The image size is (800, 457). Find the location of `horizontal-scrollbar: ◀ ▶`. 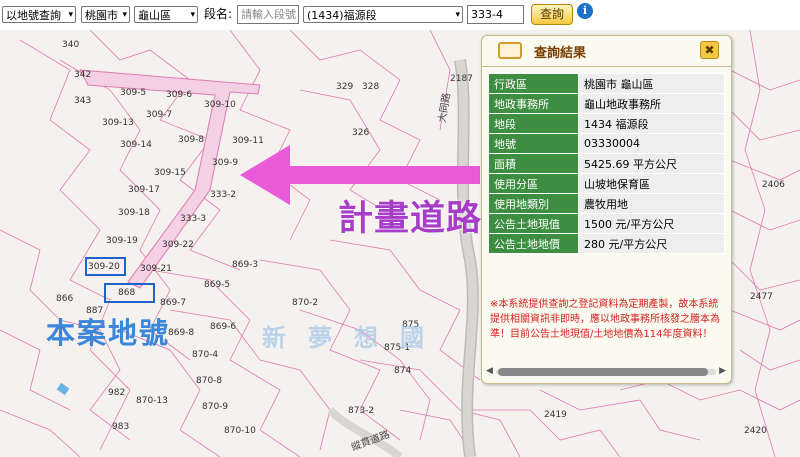

horizontal-scrollbar: ◀ ▶ is located at coordinates (606, 372).